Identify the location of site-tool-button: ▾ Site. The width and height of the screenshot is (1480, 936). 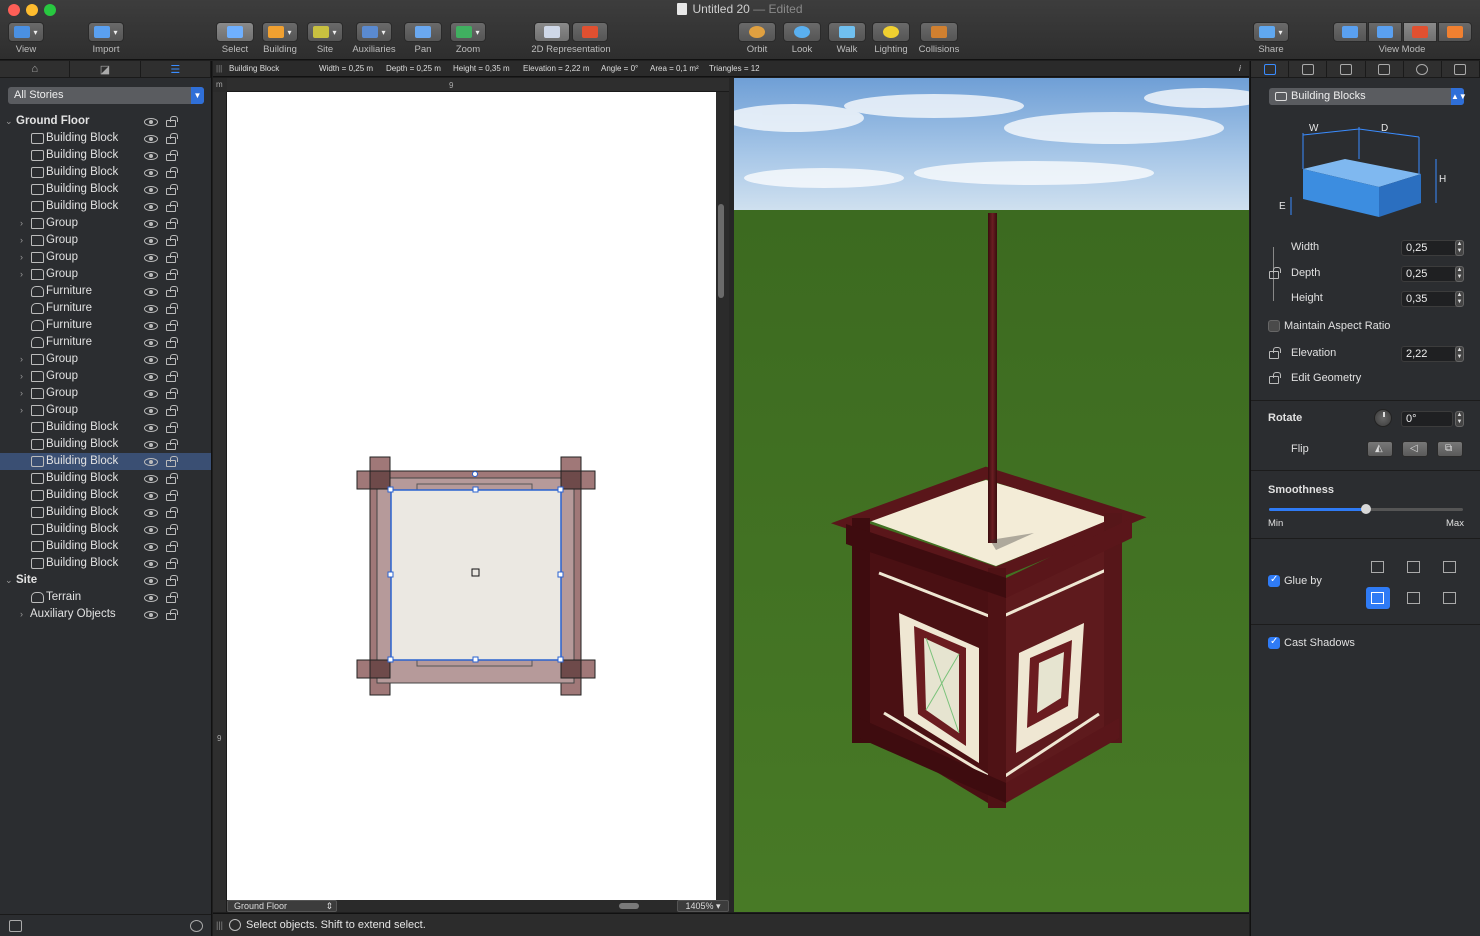
(325, 38).